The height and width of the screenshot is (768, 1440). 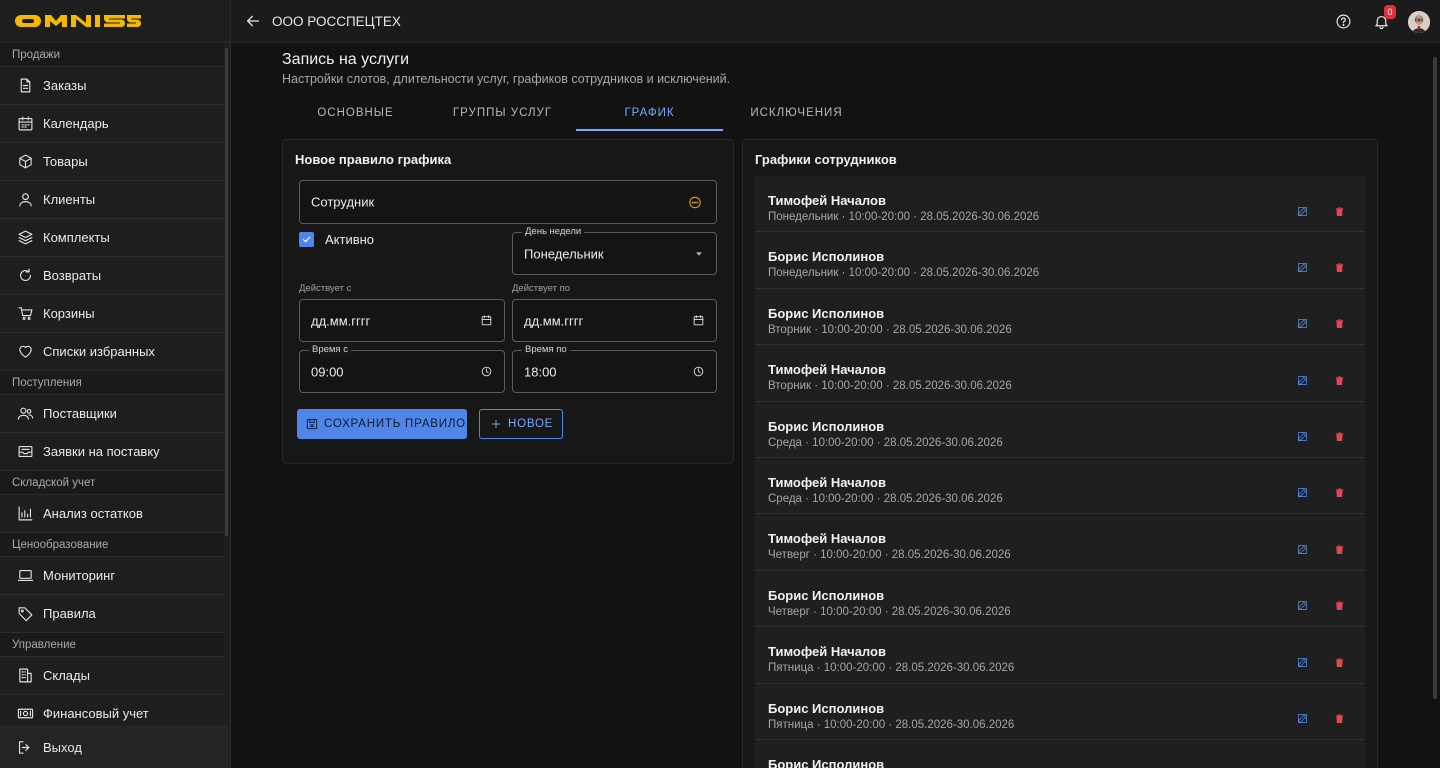 What do you see at coordinates (65, 85) in the screenshot?
I see `sidebar-item-label: Заказы` at bounding box center [65, 85].